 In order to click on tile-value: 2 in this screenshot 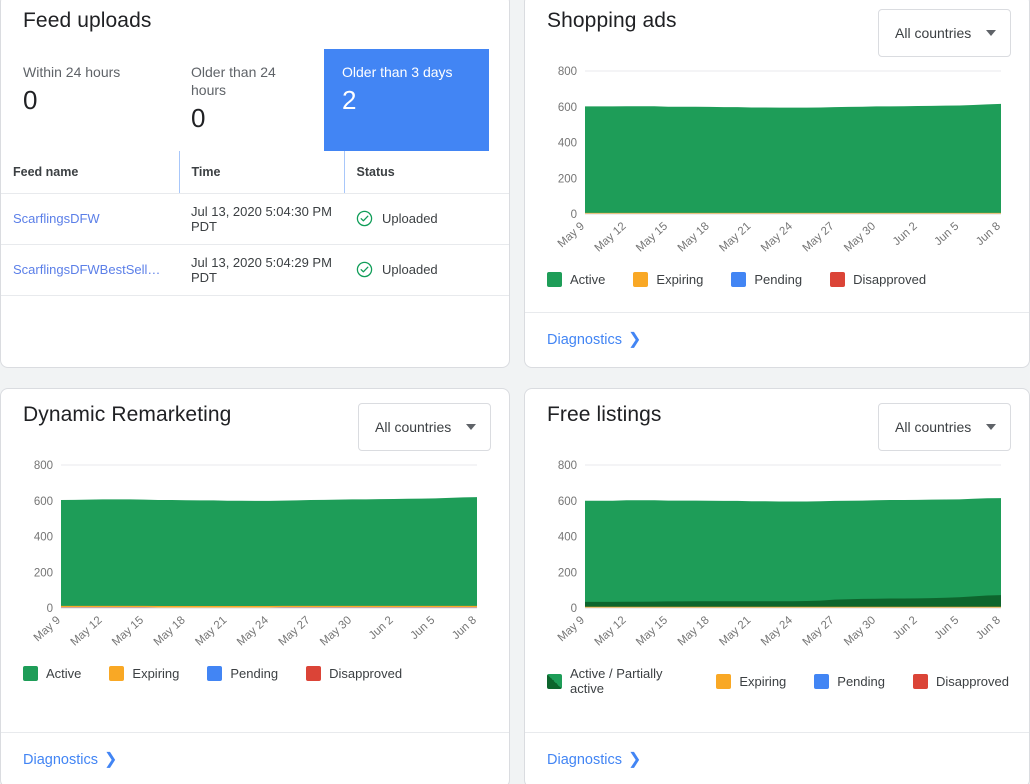, I will do `click(349, 100)`.